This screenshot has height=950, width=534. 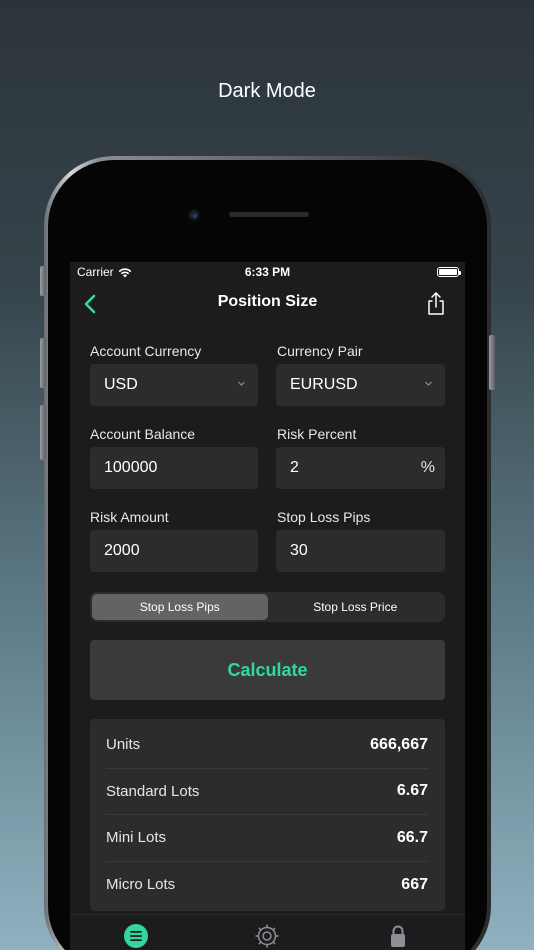 I want to click on tab-bar, so click(x=267, y=932).